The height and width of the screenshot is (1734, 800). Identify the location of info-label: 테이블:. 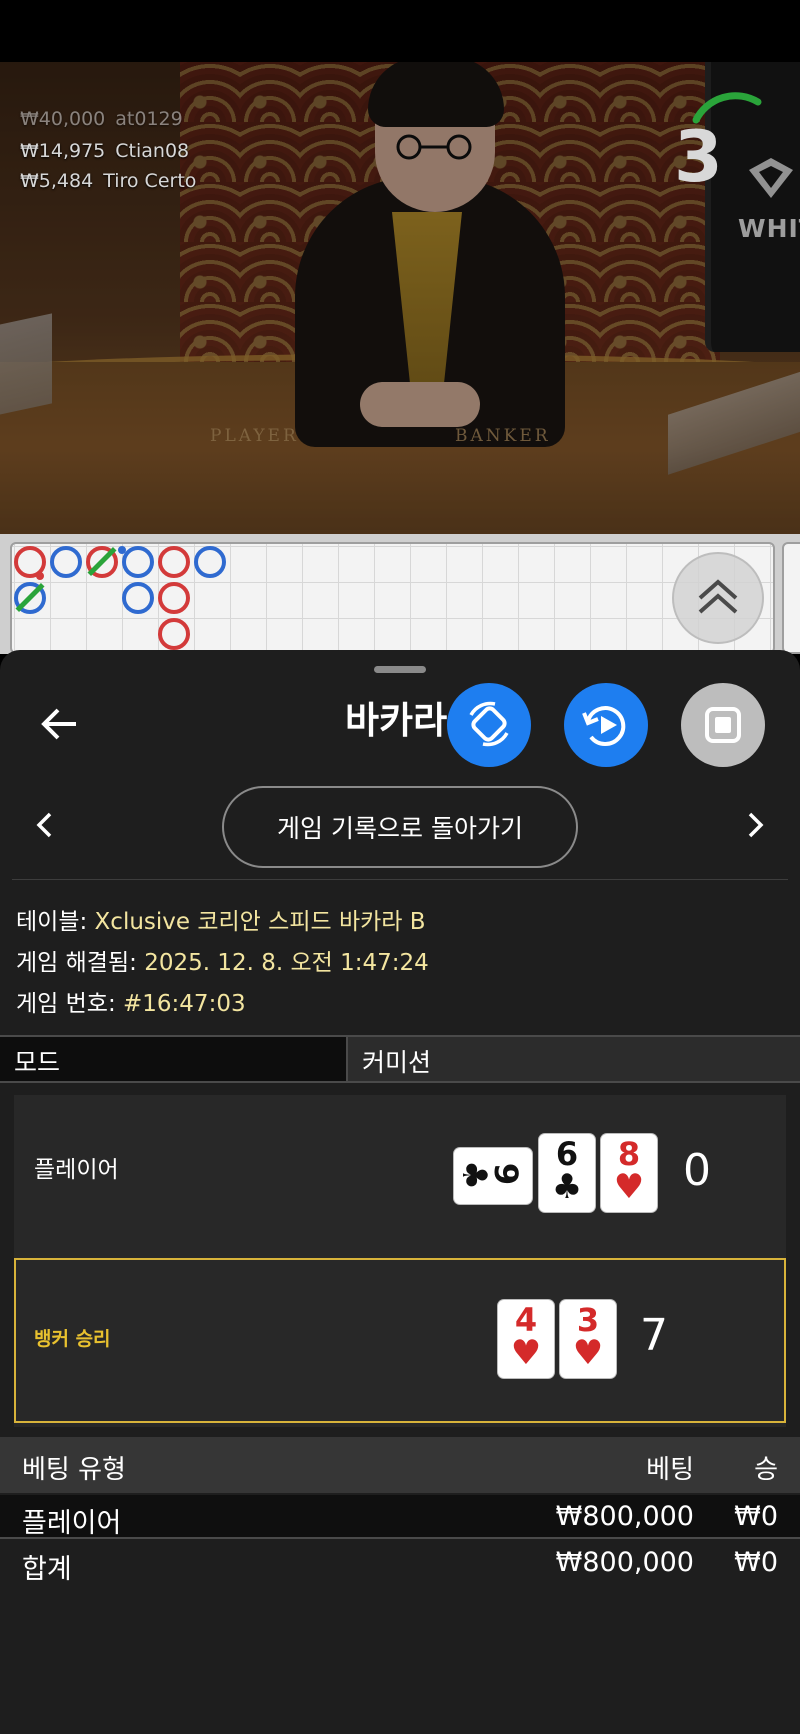
(52, 922).